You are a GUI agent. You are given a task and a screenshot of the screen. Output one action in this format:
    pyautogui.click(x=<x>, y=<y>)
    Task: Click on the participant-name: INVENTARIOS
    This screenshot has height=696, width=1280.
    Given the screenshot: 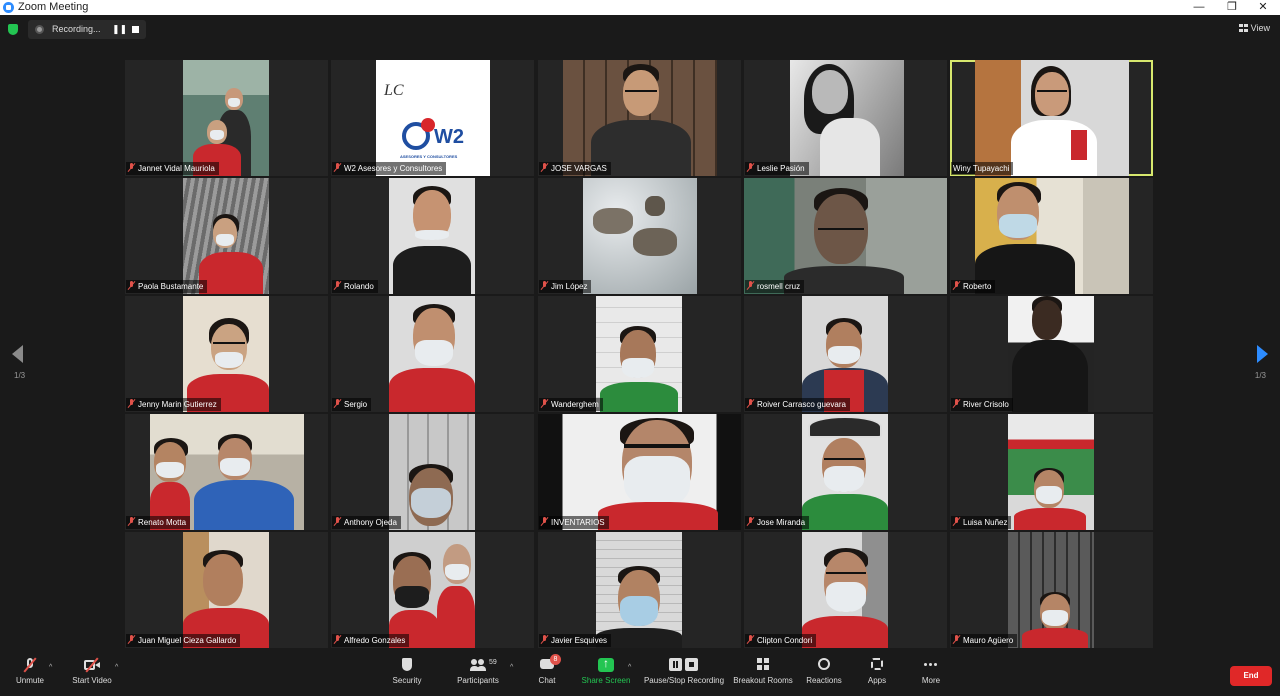 What is the action you would take?
    pyautogui.click(x=574, y=522)
    